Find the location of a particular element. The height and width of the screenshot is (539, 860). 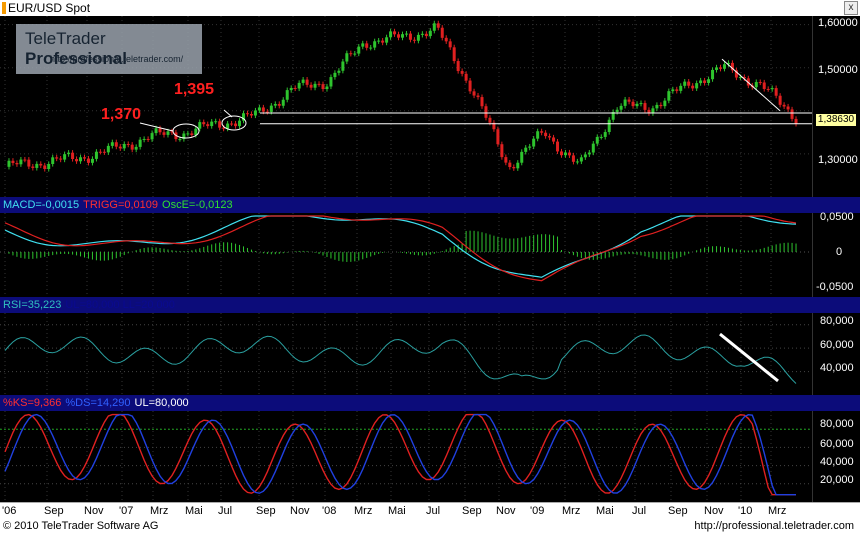

level-2-annotation: 1,395 is located at coordinates (194, 89).